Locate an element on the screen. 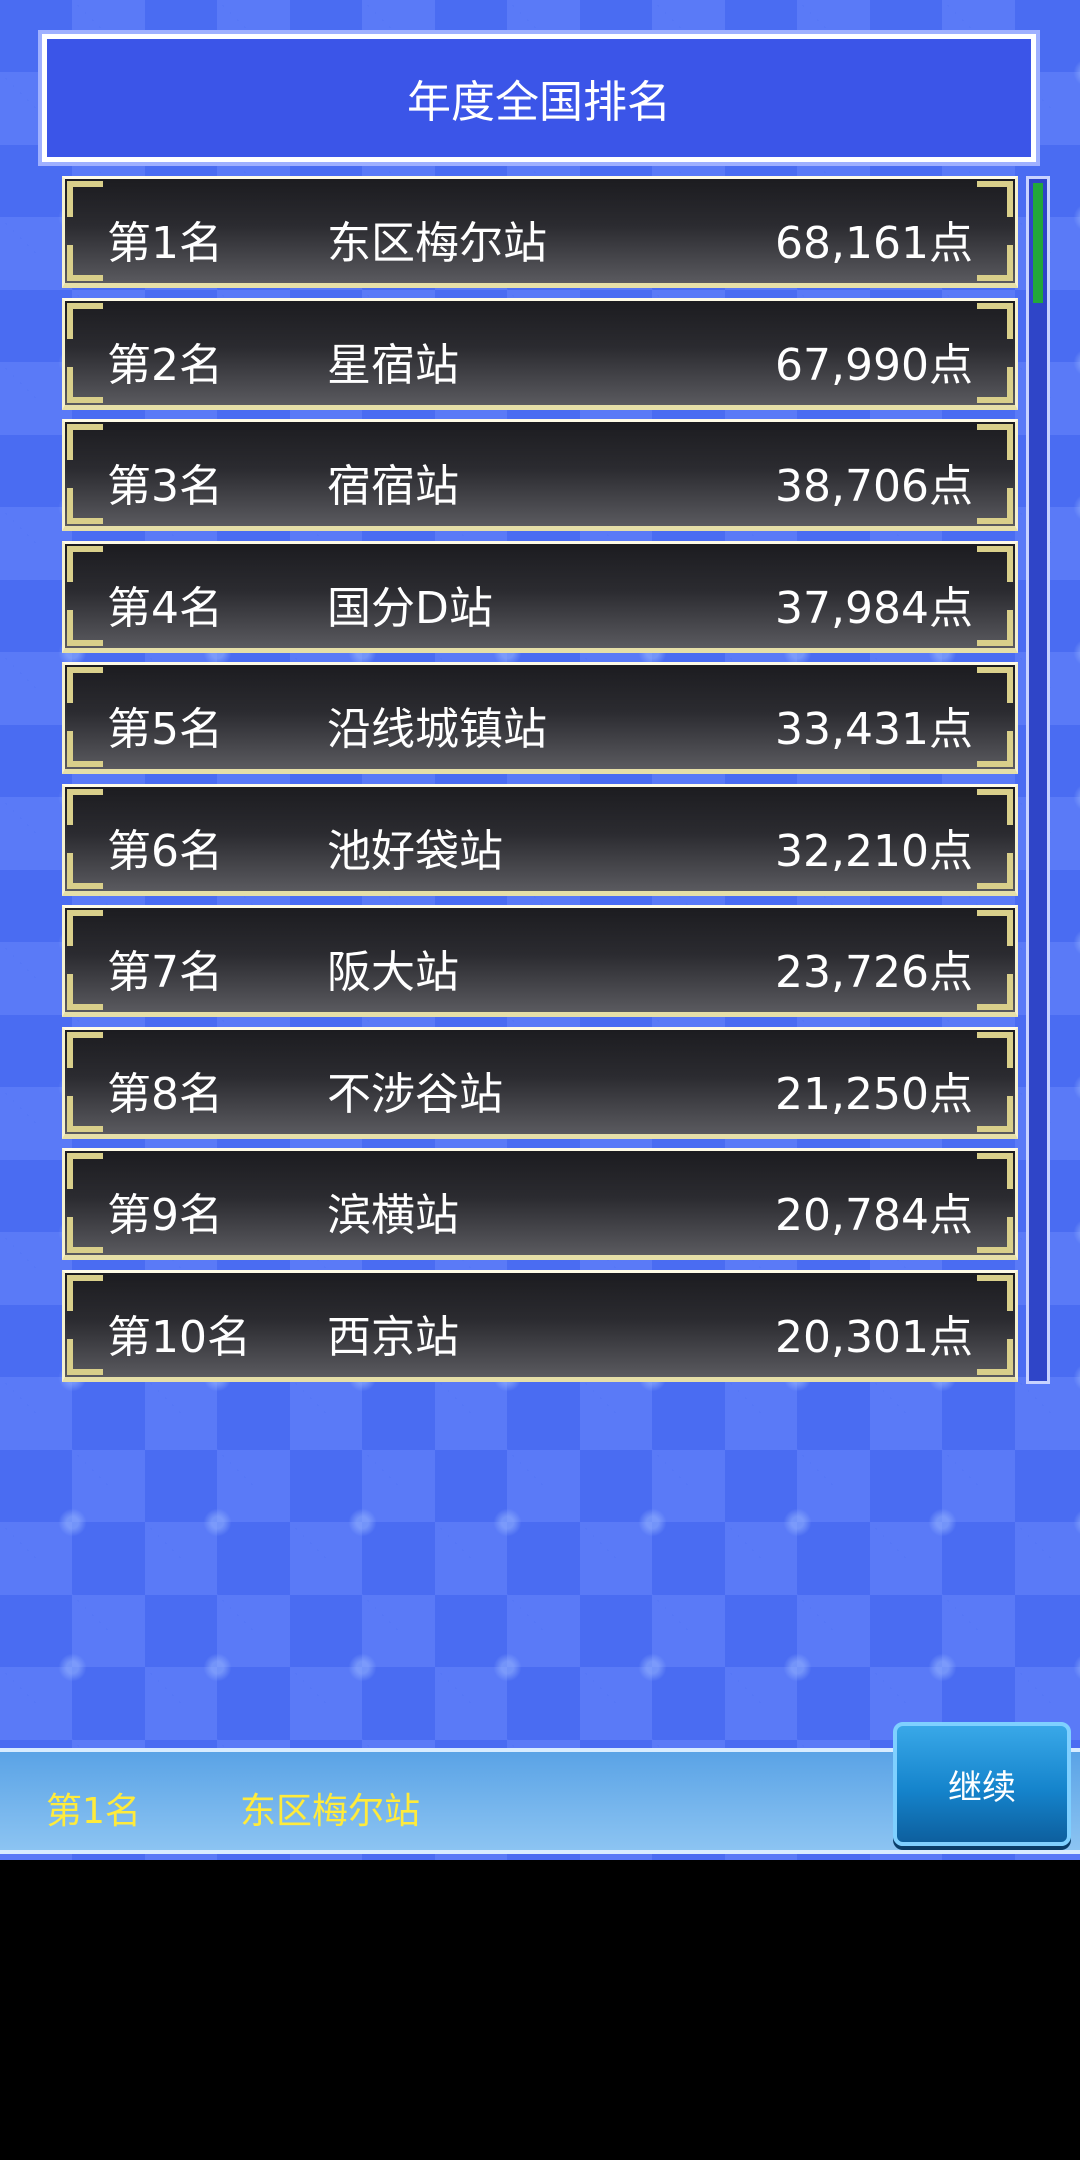 This screenshot has width=1080, height=2160. rank-label: 第1名 is located at coordinates (165, 243).